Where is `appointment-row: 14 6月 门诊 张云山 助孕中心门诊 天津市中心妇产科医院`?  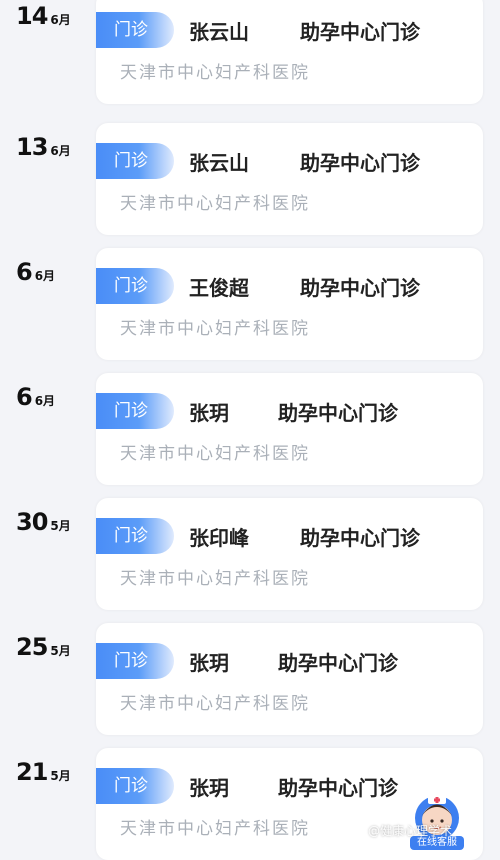
appointment-row: 14 6月 门诊 张云山 助孕中心门诊 天津市中心妇产科医院 is located at coordinates (250, 52).